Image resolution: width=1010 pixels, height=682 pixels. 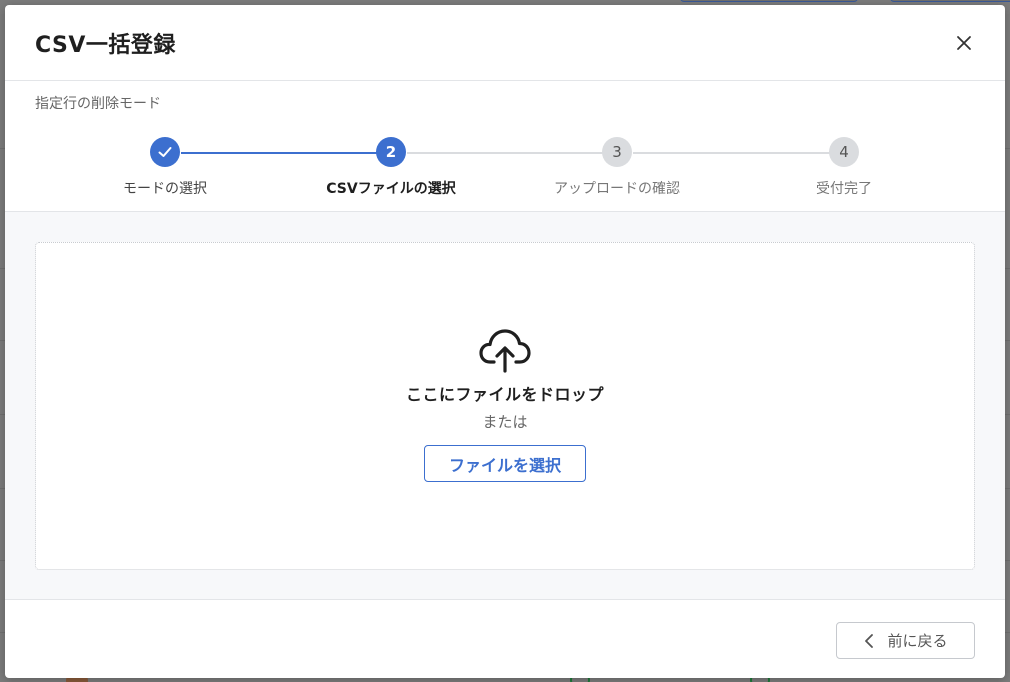 I want to click on step-check-circle, so click(x=165, y=152).